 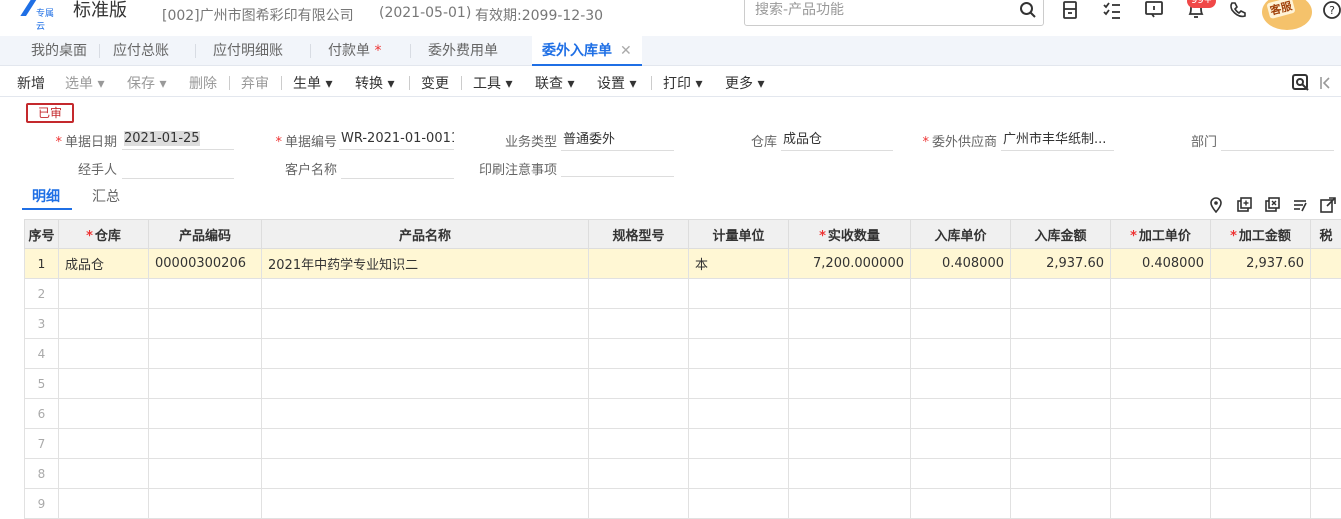 I want to click on tab-my-desktop: 我的桌面, so click(x=59, y=51).